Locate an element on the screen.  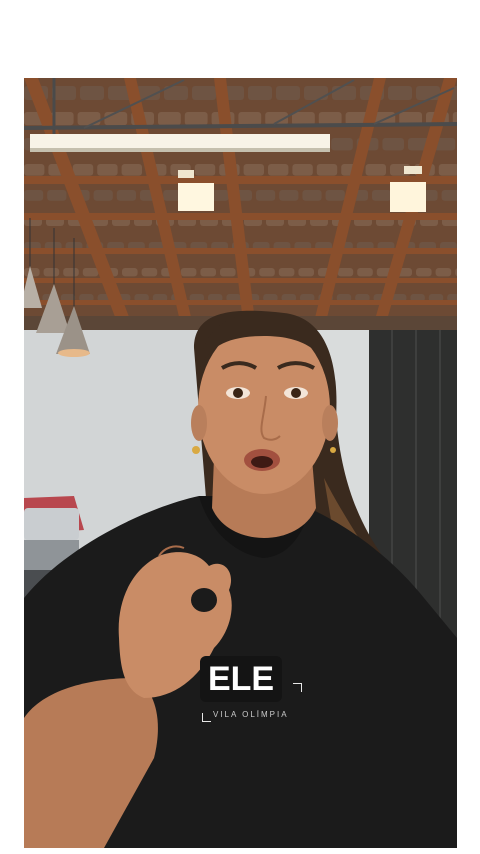
caption-box: ELE is located at coordinates (241, 679).